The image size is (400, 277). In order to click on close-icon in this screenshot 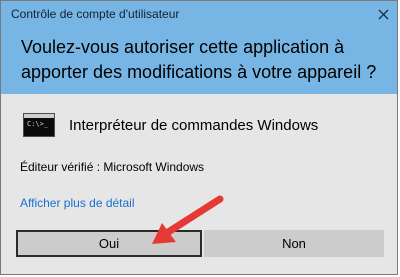, I will do `click(383, 14)`.